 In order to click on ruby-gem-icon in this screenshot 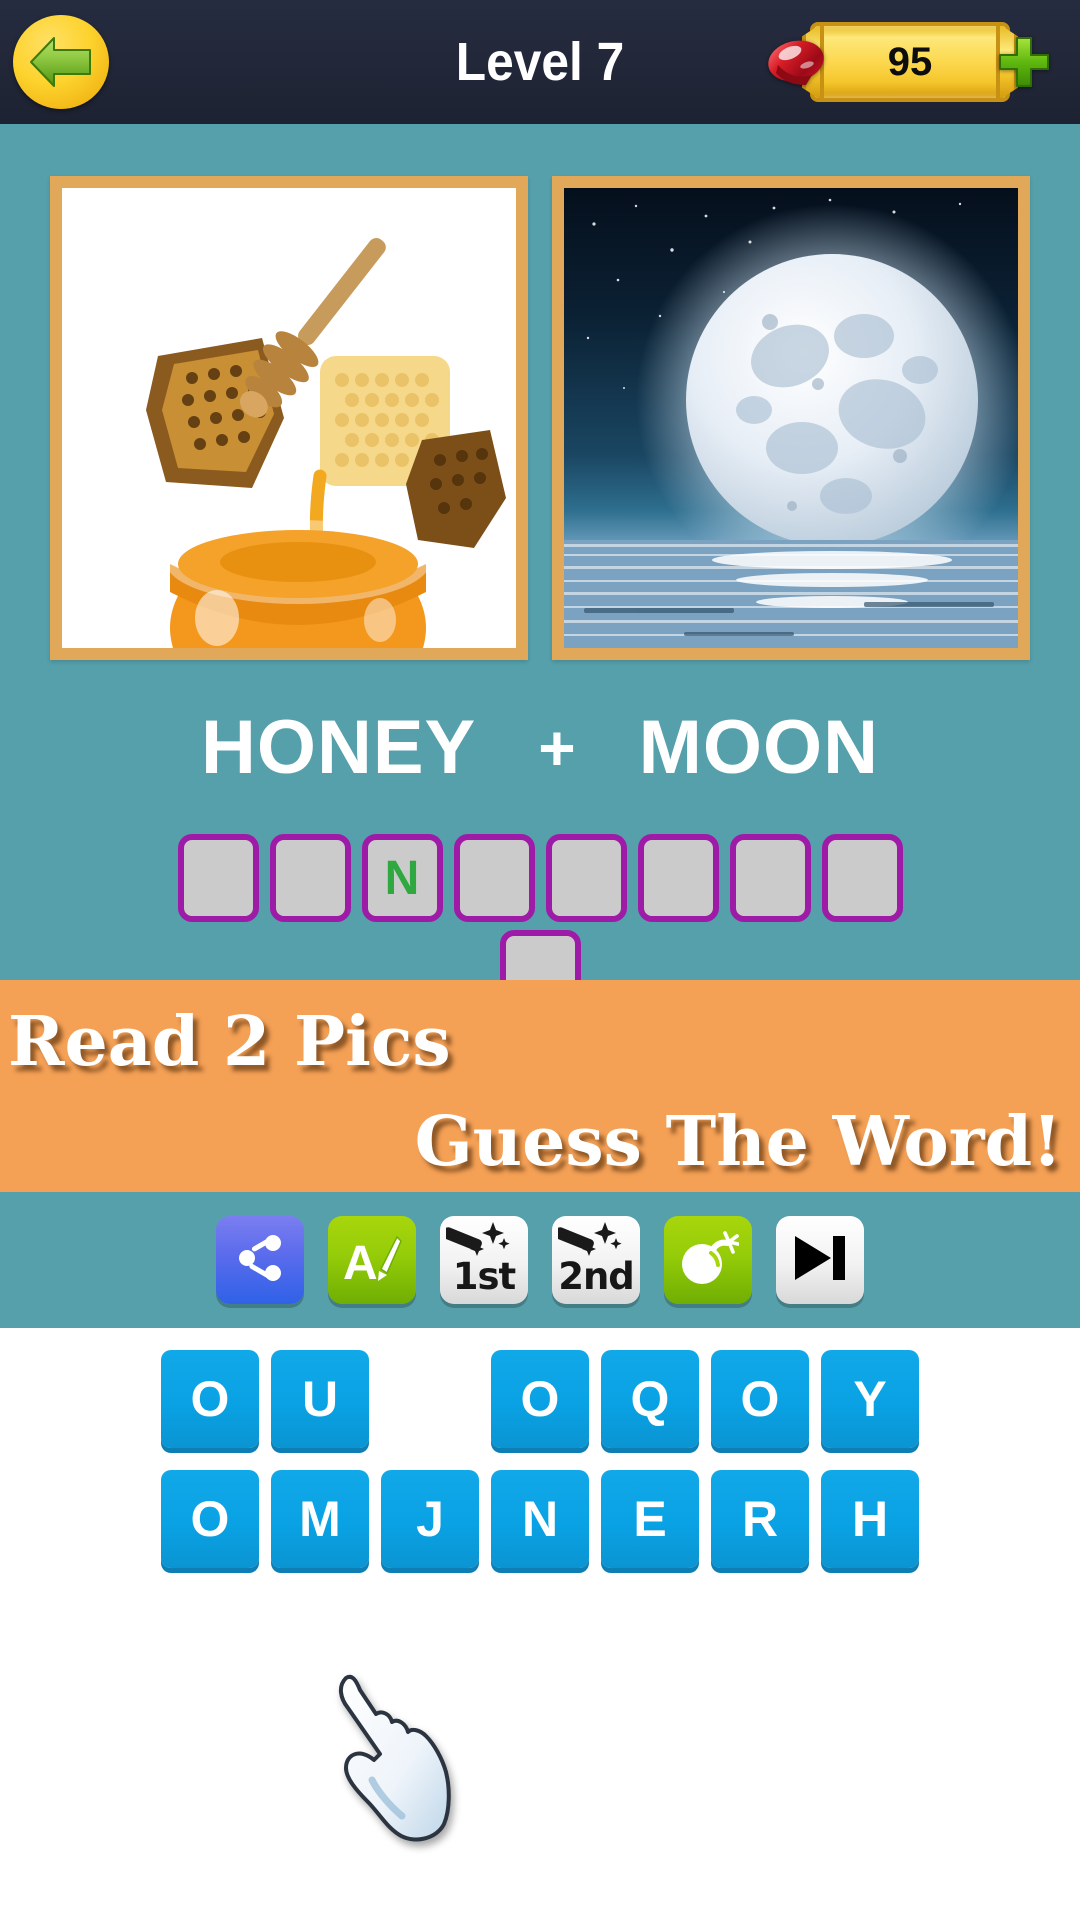, I will do `click(796, 62)`.